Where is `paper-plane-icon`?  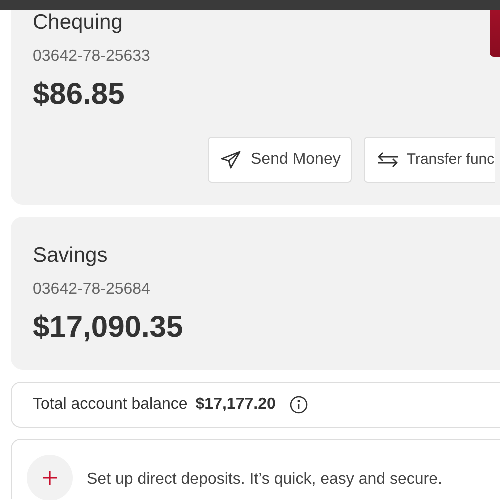 paper-plane-icon is located at coordinates (231, 160).